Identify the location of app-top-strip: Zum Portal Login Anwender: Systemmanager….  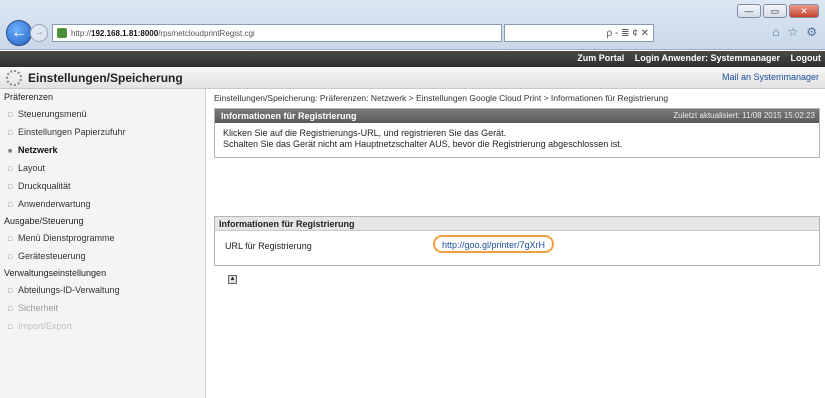
(412, 59).